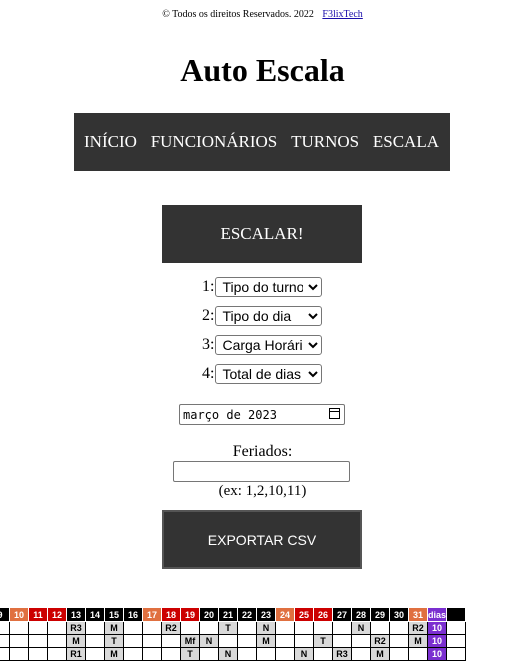 This screenshot has height=662, width=525. What do you see at coordinates (323, 614) in the screenshot?
I see `day-header-cell: 26` at bounding box center [323, 614].